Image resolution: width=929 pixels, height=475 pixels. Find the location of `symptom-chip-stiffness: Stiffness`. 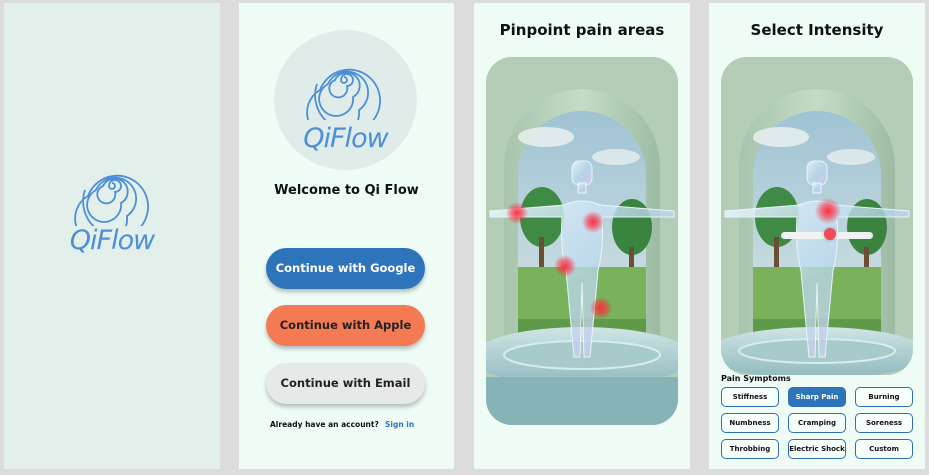

symptom-chip-stiffness: Stiffness is located at coordinates (750, 397).